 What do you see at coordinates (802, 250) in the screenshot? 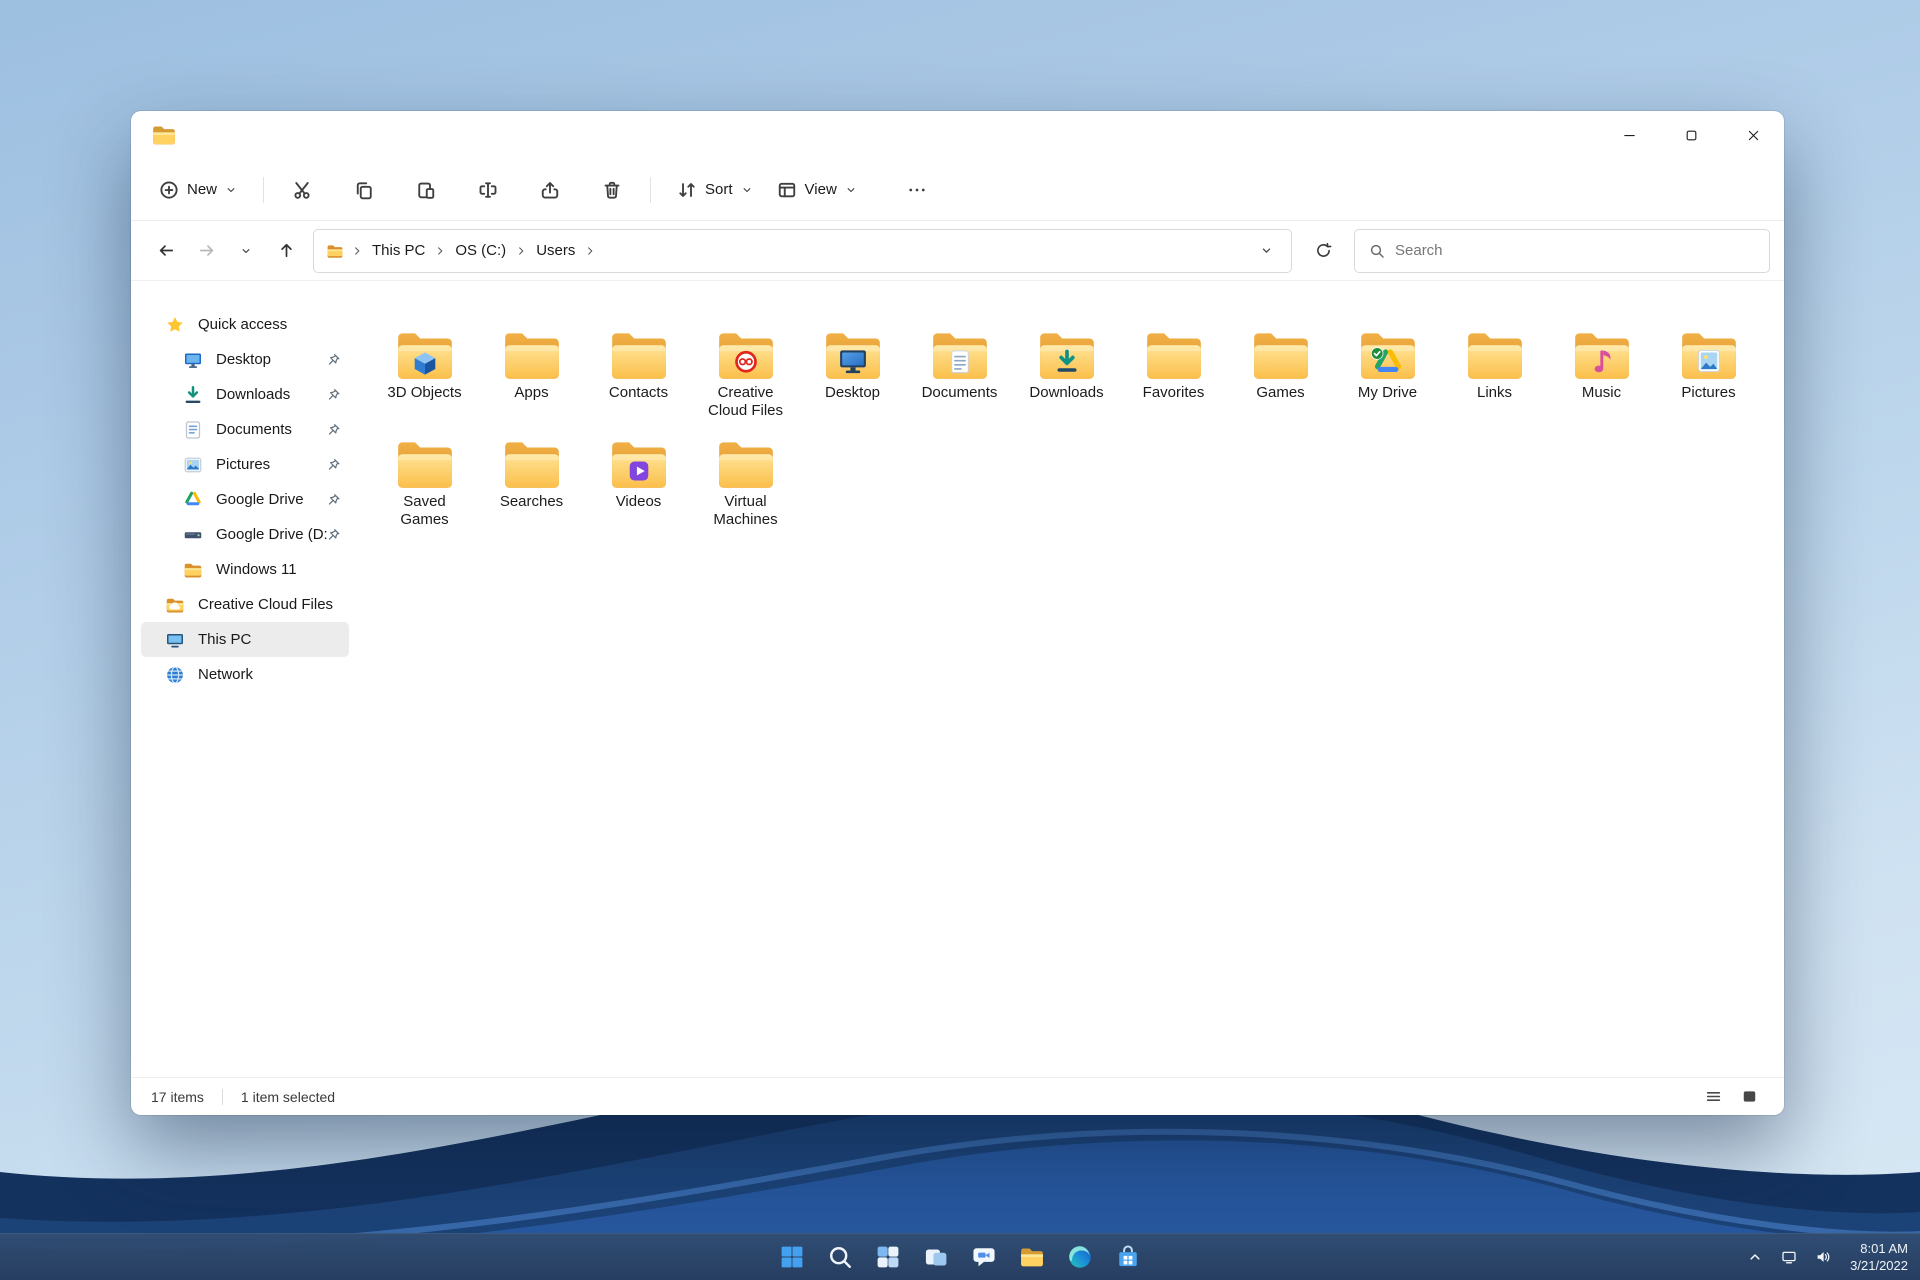
I see `breadcrumb: This PC OS (C:) Users` at bounding box center [802, 250].